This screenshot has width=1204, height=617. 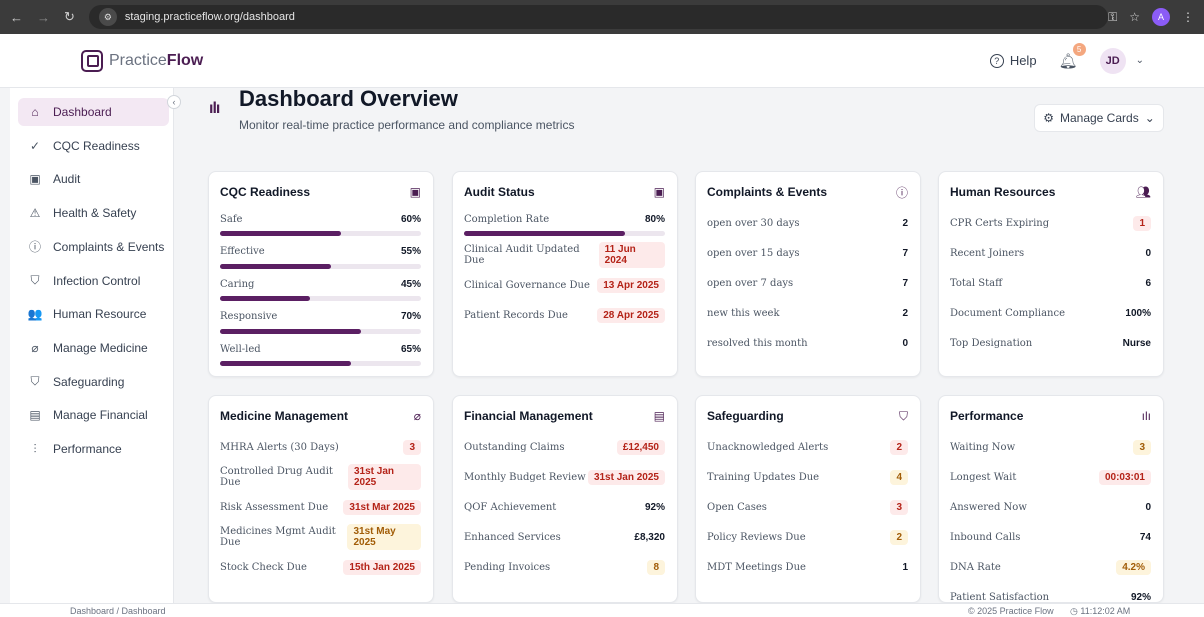 I want to click on reload-icon: ↻, so click(x=69, y=17).